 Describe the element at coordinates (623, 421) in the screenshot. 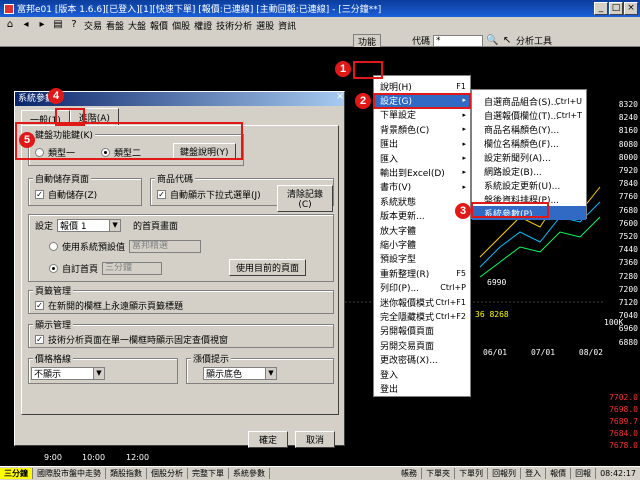

I see `red-price-tick: 7689.7` at that location.